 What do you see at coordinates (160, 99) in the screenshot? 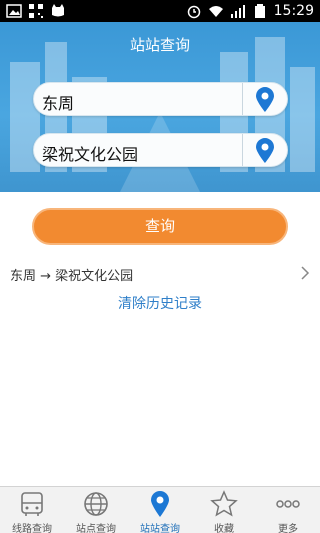
I see `start-station-field: 东周` at bounding box center [160, 99].